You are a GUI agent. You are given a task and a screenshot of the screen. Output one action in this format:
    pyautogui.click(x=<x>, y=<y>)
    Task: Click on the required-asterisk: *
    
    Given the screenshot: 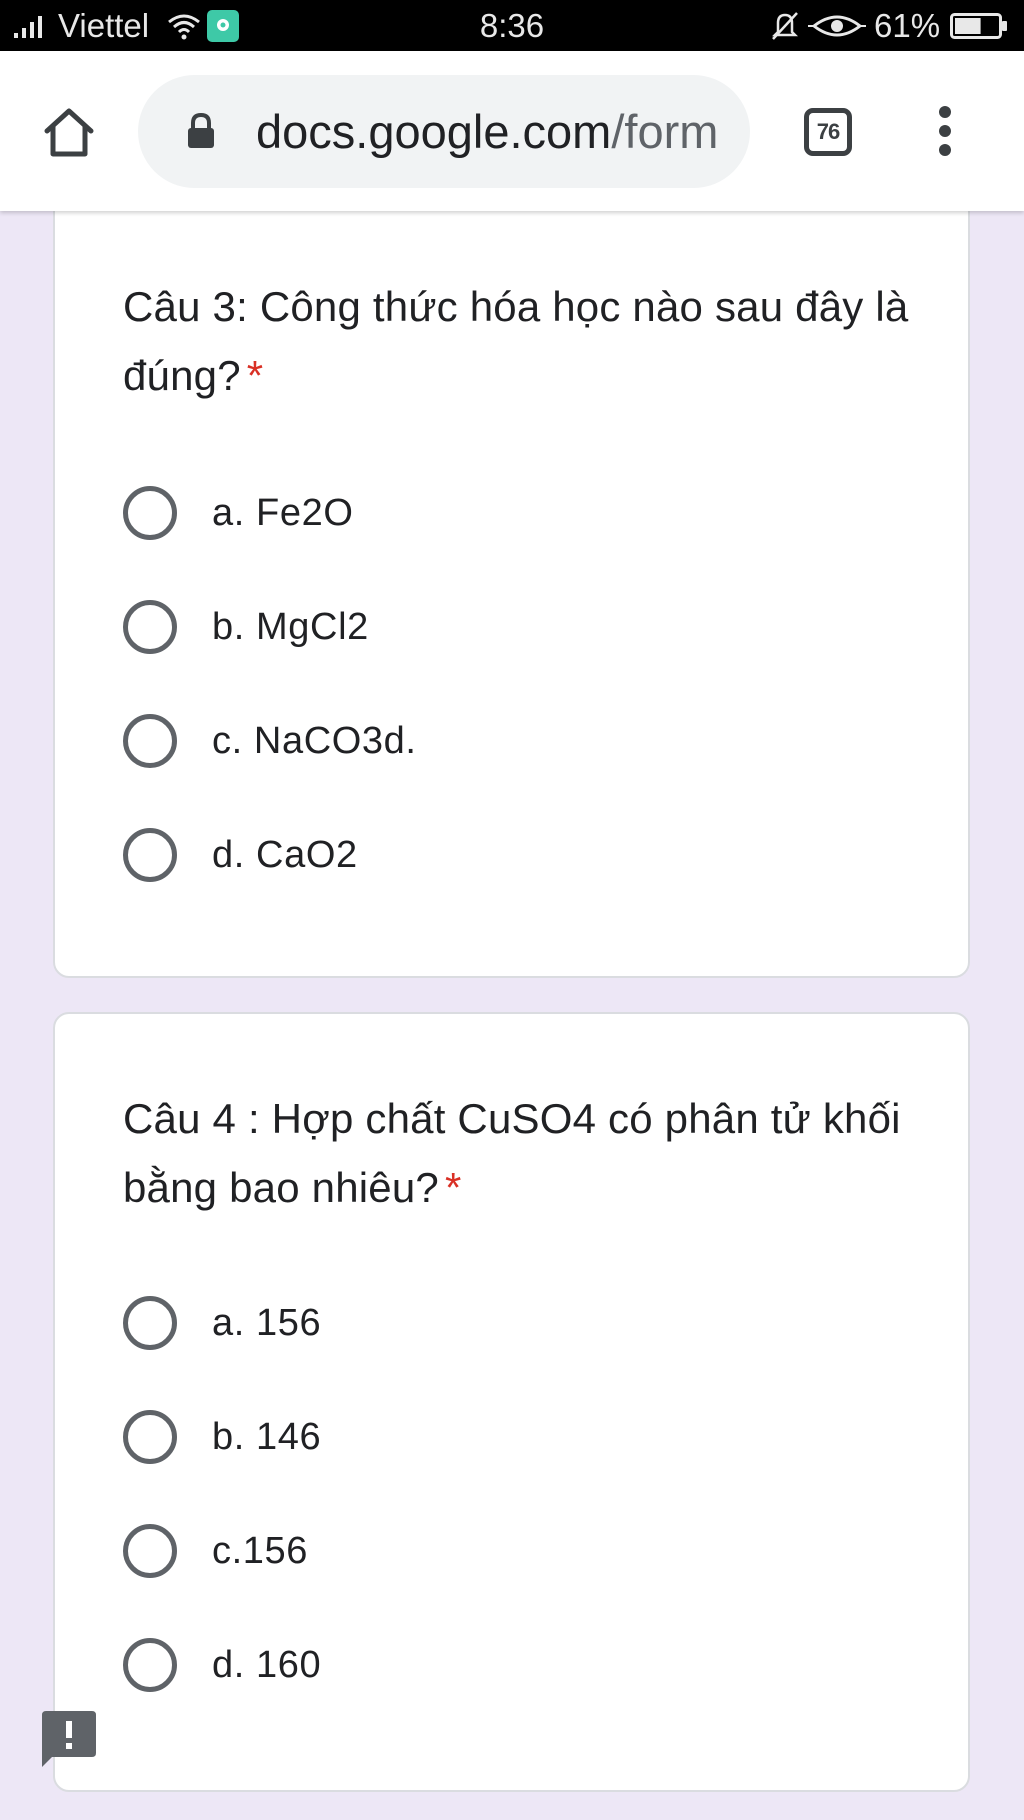 What is the action you would take?
    pyautogui.click(x=255, y=375)
    